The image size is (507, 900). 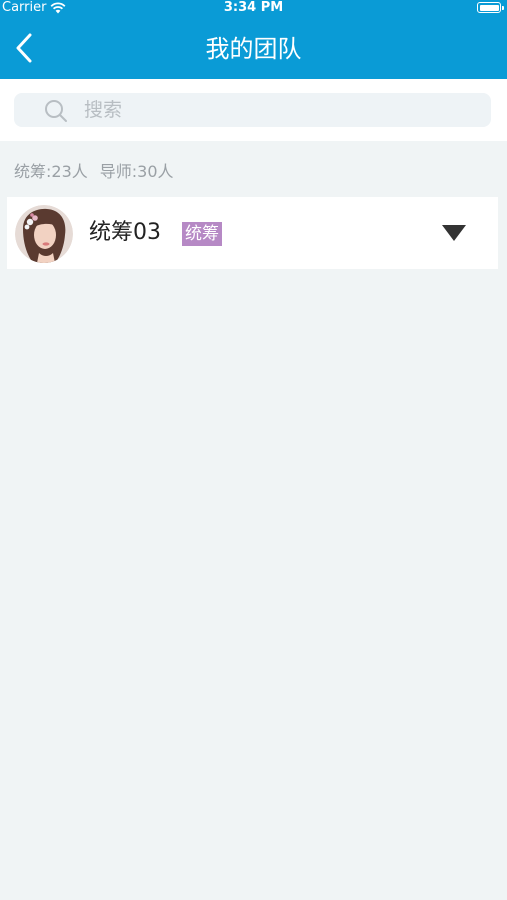 What do you see at coordinates (136, 171) in the screenshot?
I see `mentor-count: 导师:30人` at bounding box center [136, 171].